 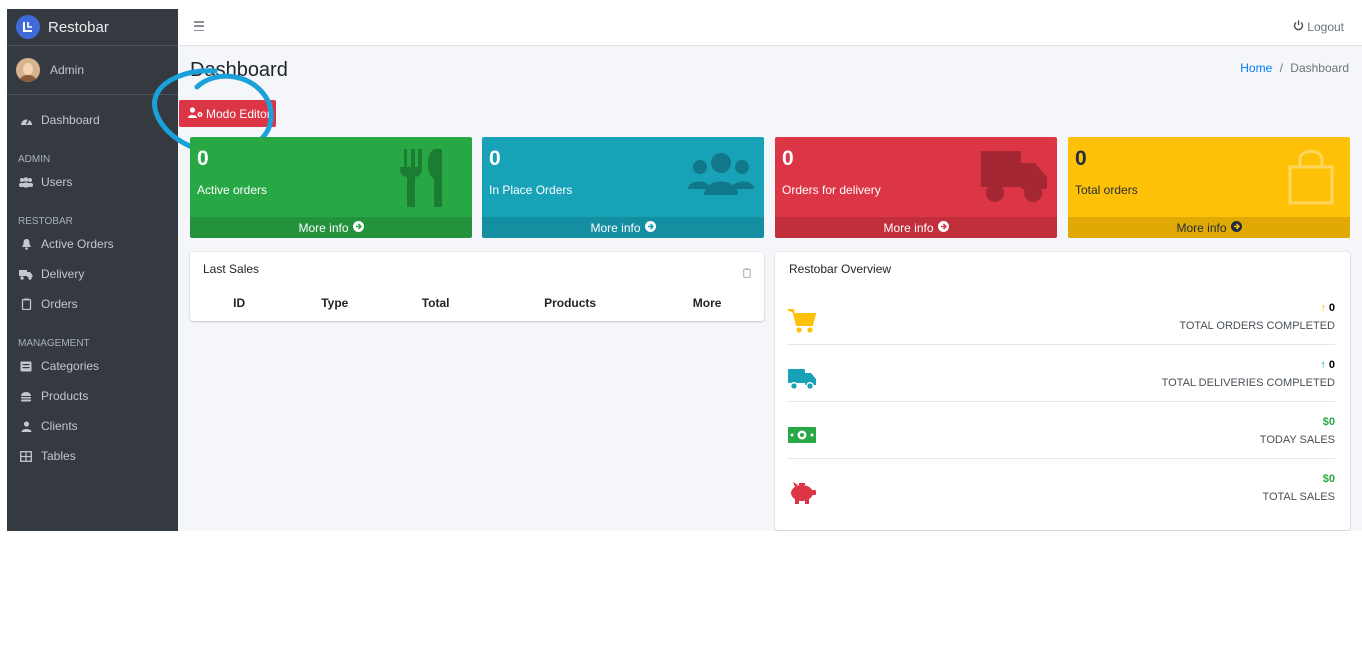 I want to click on sidebar-item-label: Active Orders, so click(x=77, y=244).